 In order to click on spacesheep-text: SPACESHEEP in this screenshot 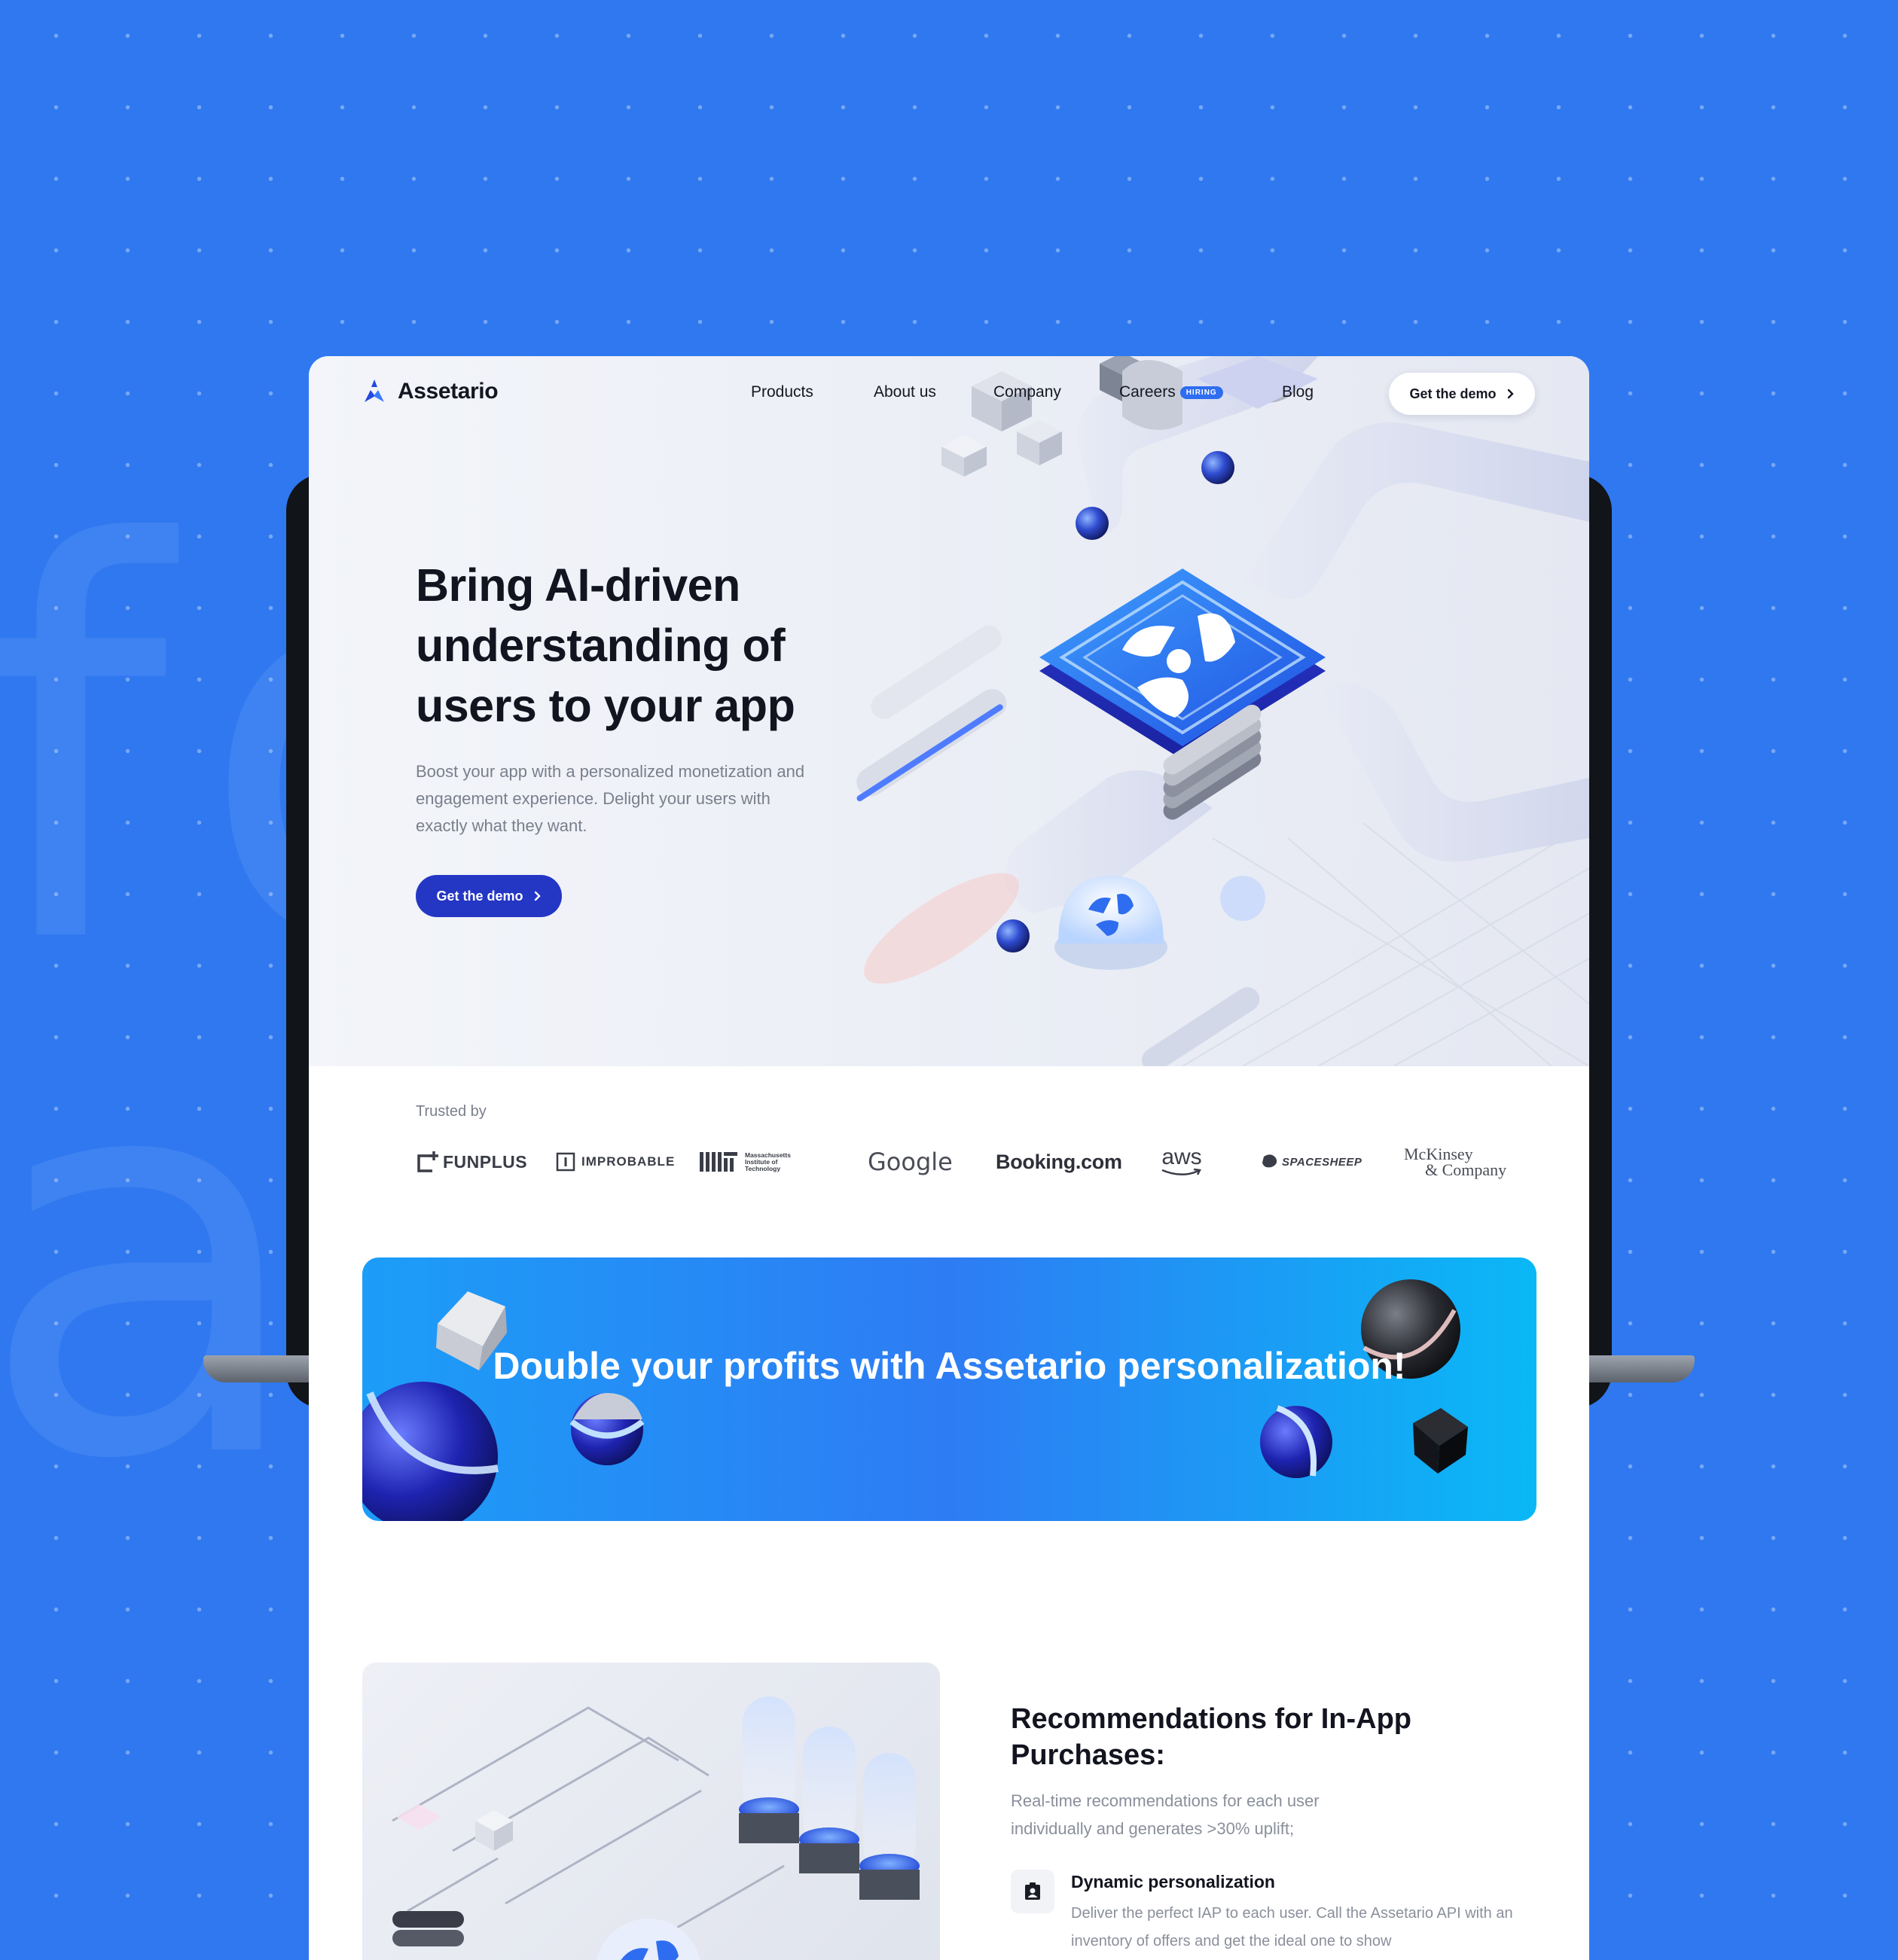, I will do `click(1322, 1162)`.